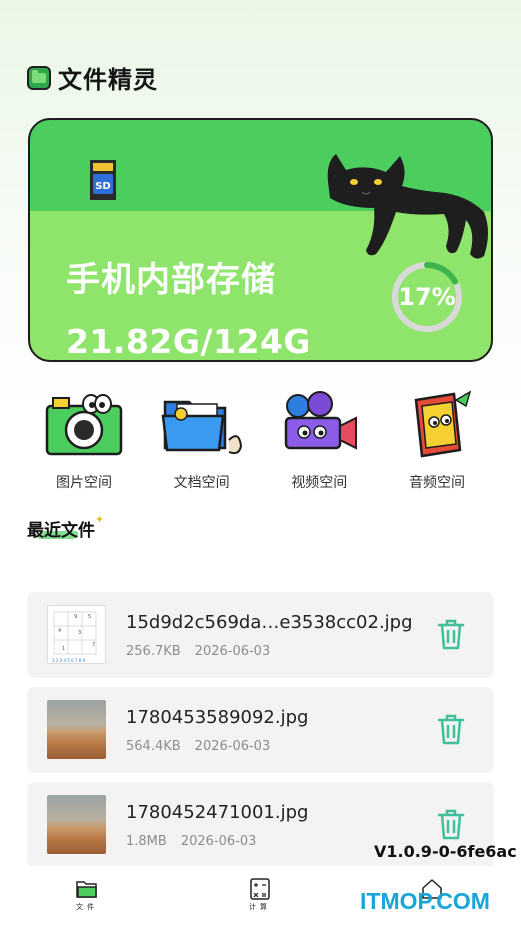 This screenshot has height=926, width=521. What do you see at coordinates (188, 341) in the screenshot?
I see `storage-usage: 21.82G/124G` at bounding box center [188, 341].